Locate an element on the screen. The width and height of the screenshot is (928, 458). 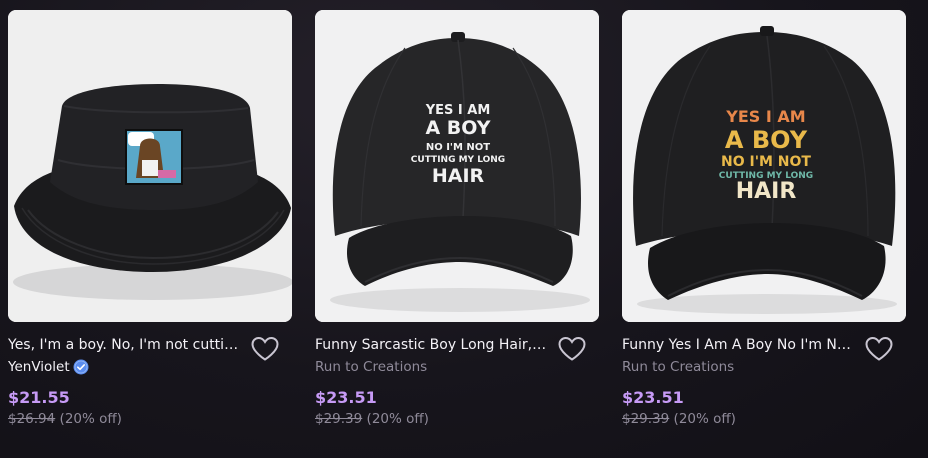
sale-price: $21.55 is located at coordinates (39, 397).